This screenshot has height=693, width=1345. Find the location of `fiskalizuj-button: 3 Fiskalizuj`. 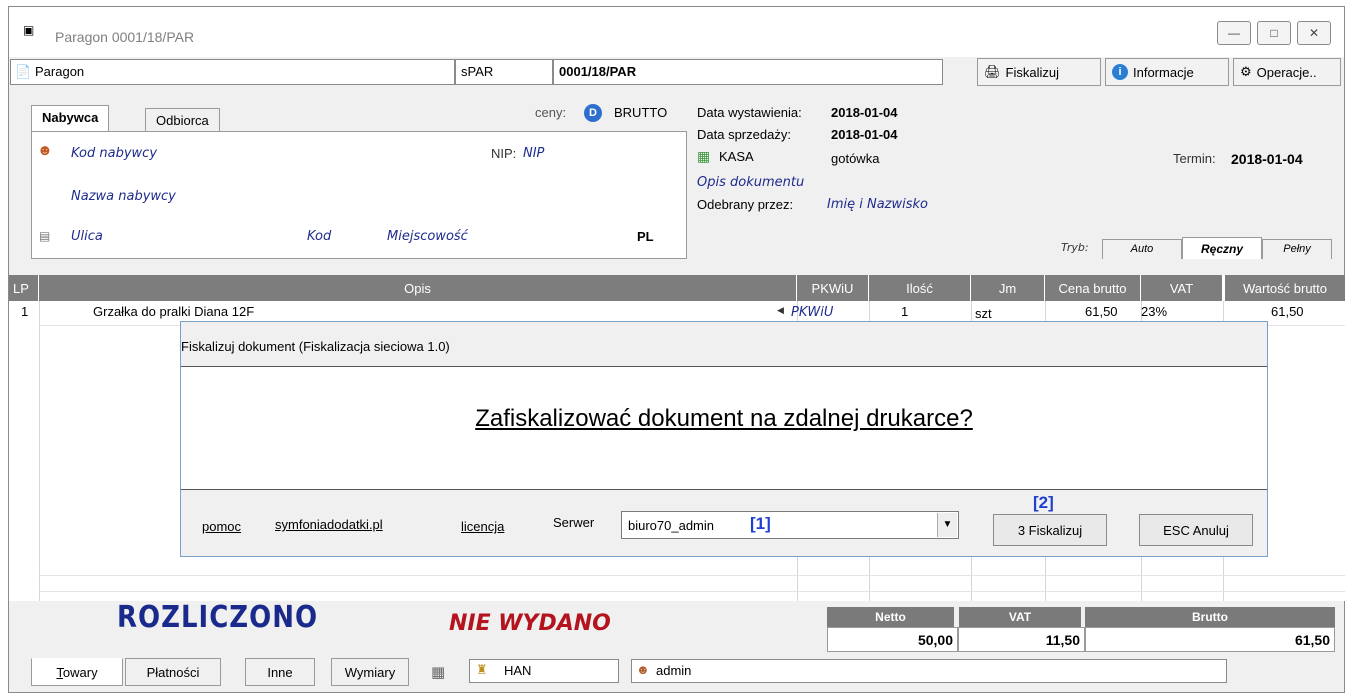

fiskalizuj-button: 3 Fiskalizuj is located at coordinates (1050, 530).